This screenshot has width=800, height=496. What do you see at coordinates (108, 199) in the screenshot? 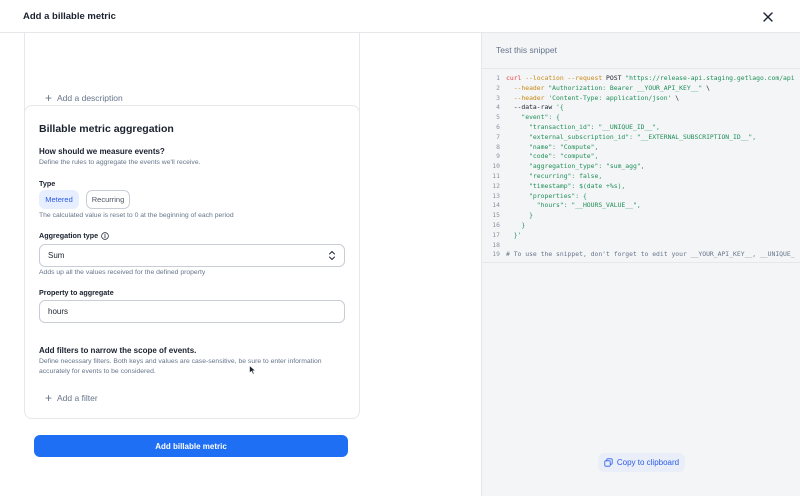
I see `type-option-recurring: Recurring` at bounding box center [108, 199].